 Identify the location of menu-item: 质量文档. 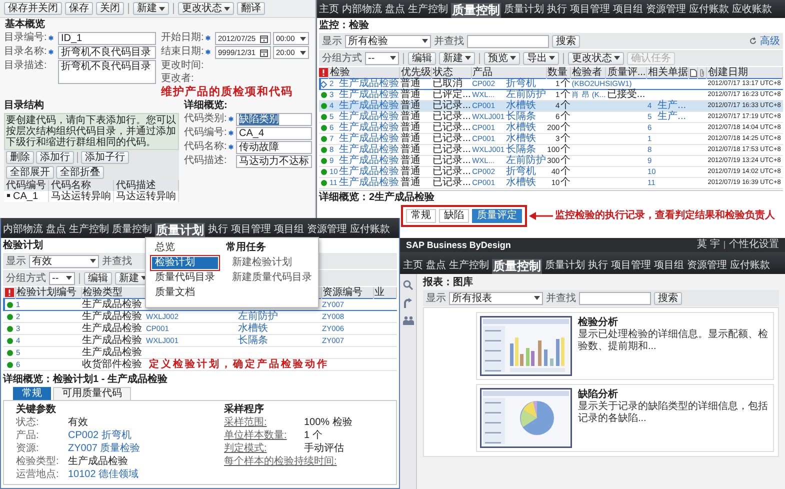
(185, 293).